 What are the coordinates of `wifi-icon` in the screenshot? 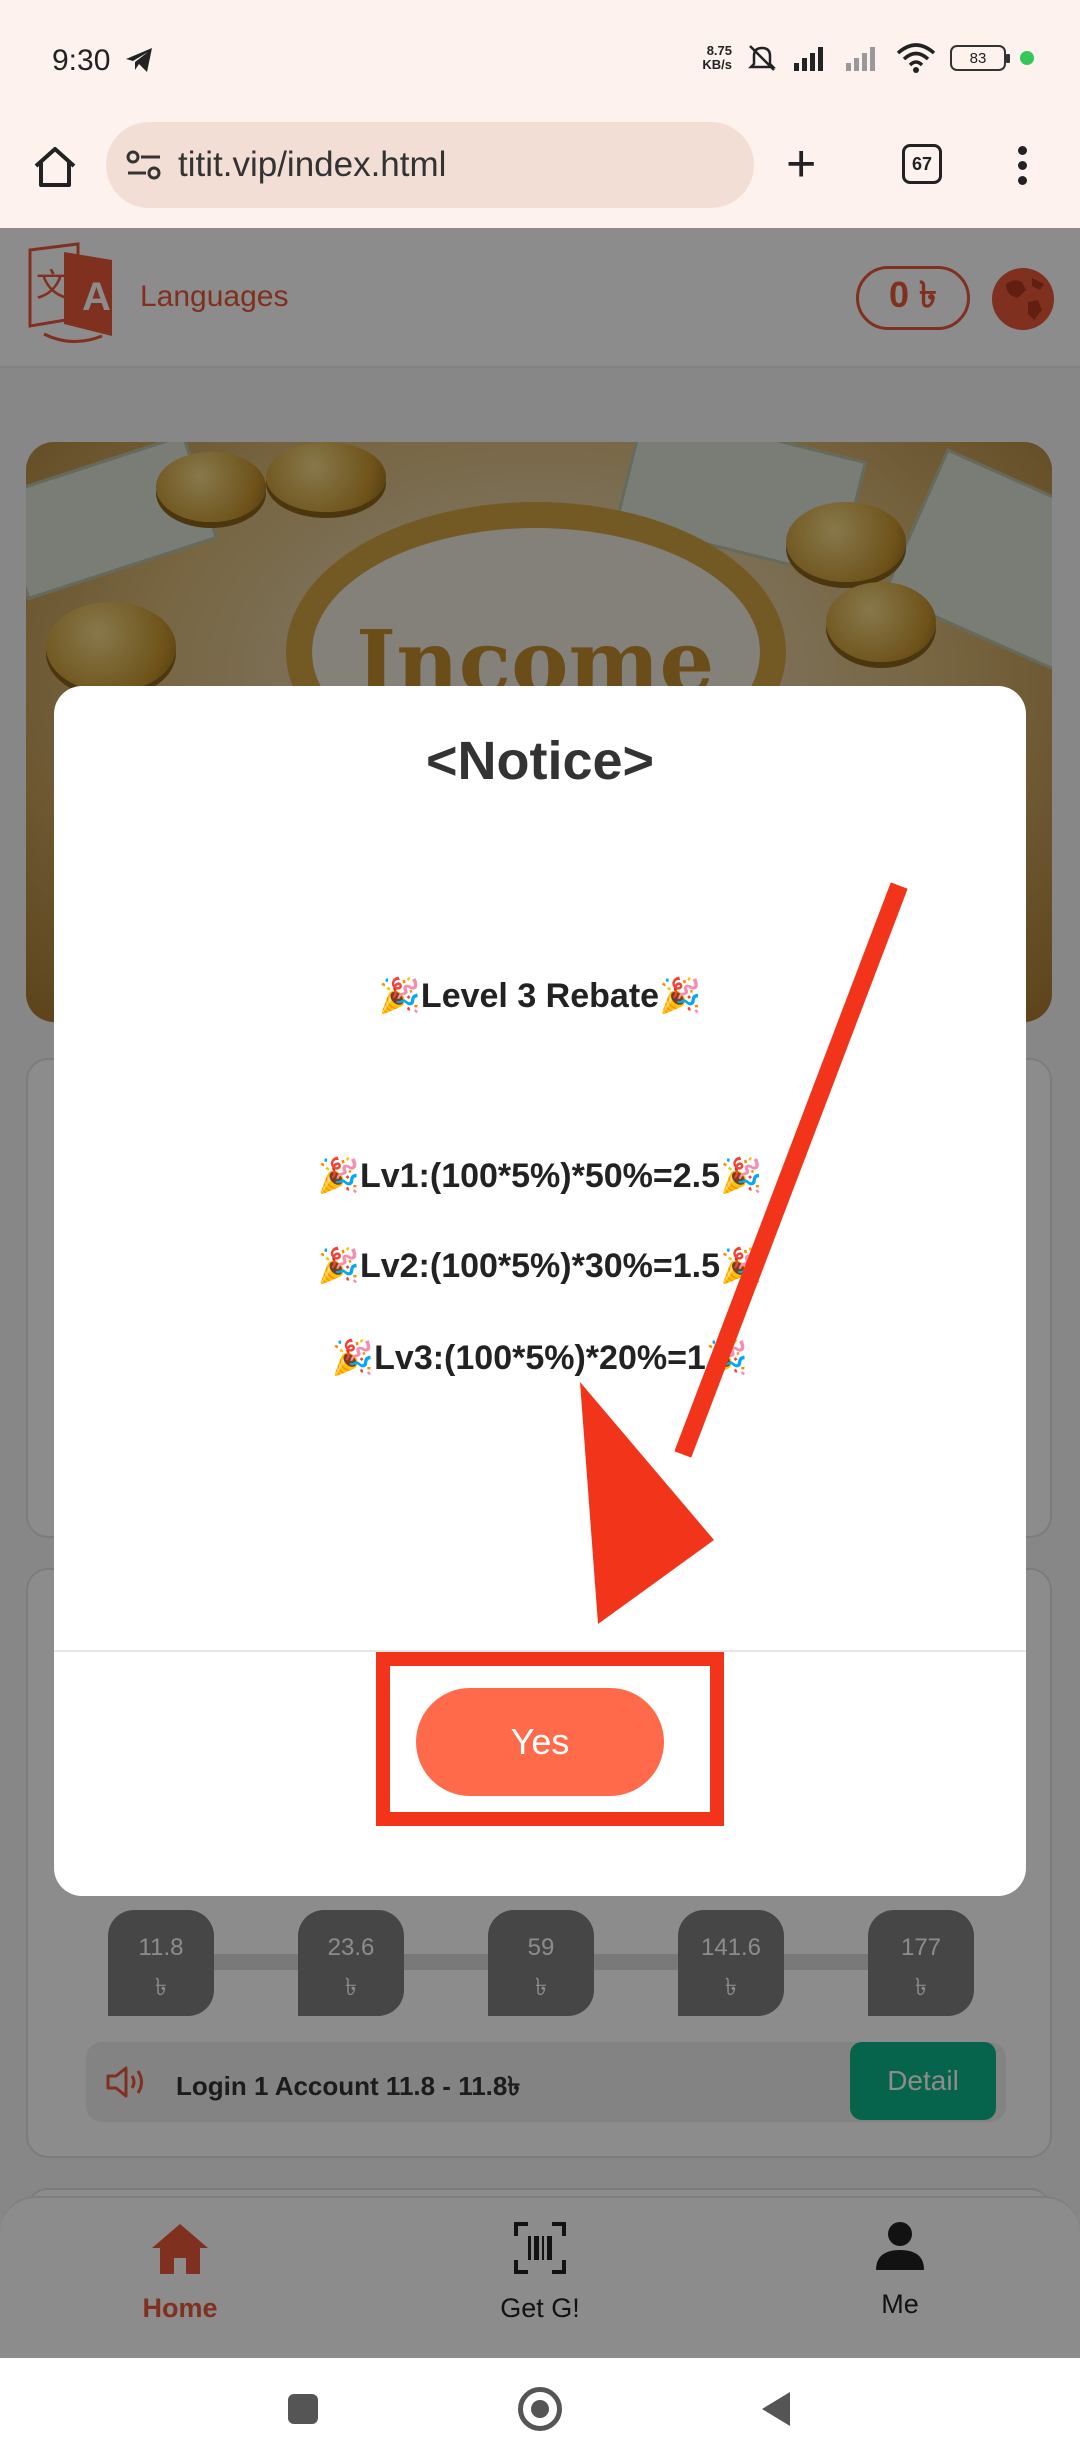 It's located at (916, 58).